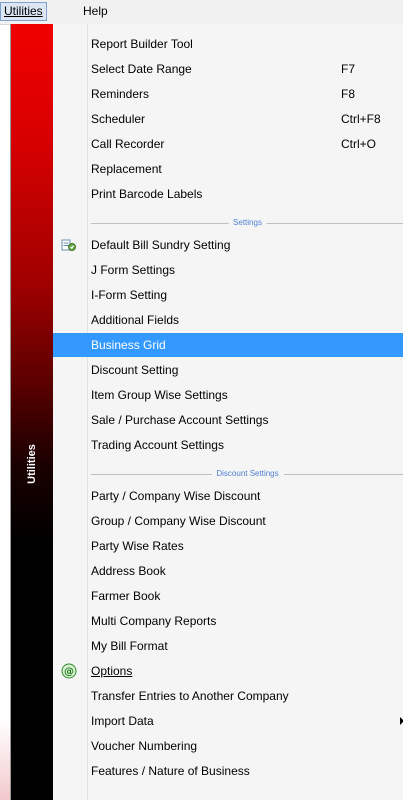 The width and height of the screenshot is (403, 800). What do you see at coordinates (348, 69) in the screenshot?
I see `shortcut-label: F7` at bounding box center [348, 69].